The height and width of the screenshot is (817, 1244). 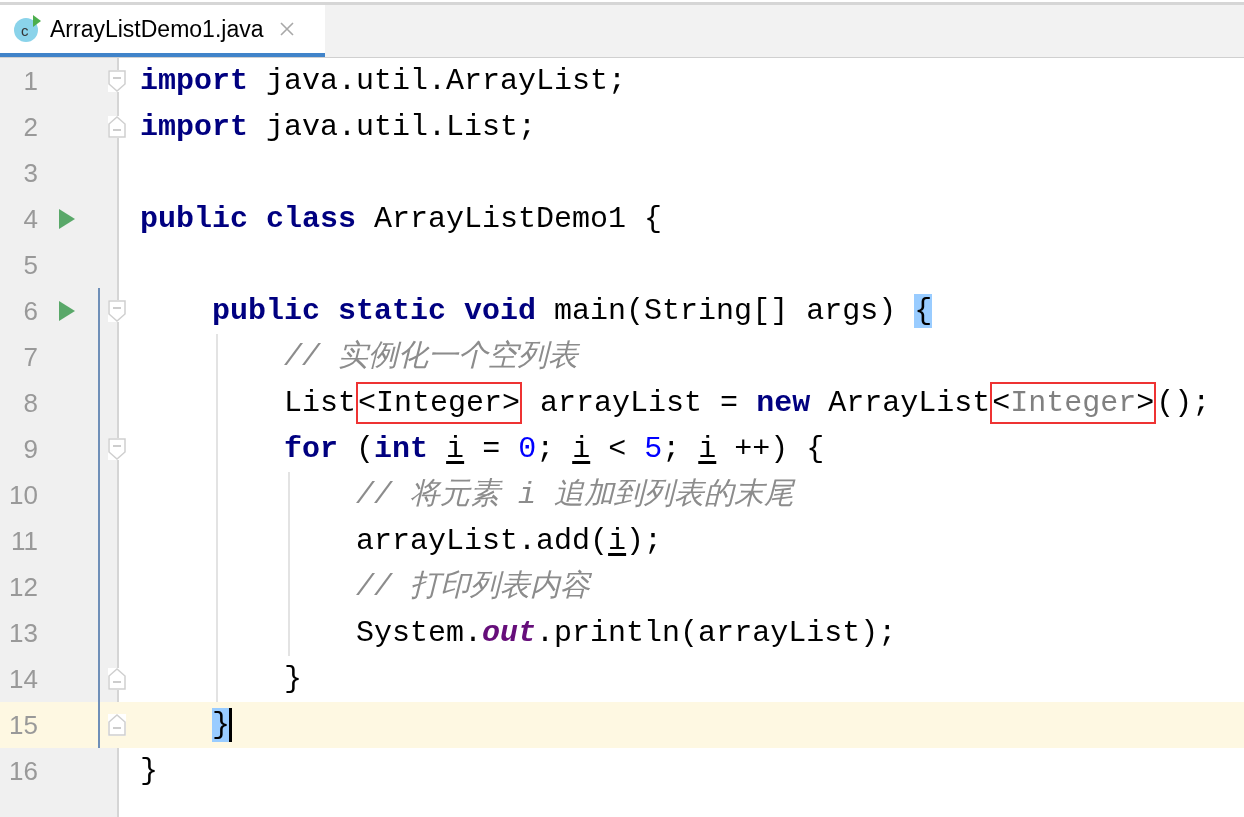 I want to click on line-number: 3, so click(x=30, y=173).